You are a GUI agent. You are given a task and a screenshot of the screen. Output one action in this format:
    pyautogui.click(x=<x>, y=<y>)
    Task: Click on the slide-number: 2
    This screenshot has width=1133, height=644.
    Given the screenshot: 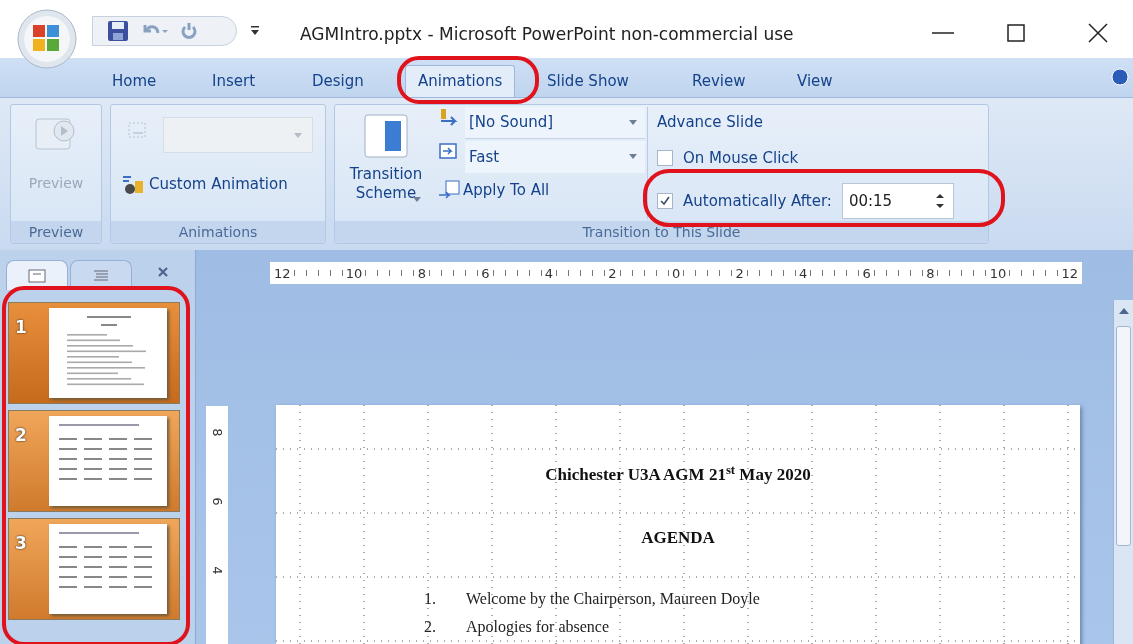 What is the action you would take?
    pyautogui.click(x=21, y=435)
    